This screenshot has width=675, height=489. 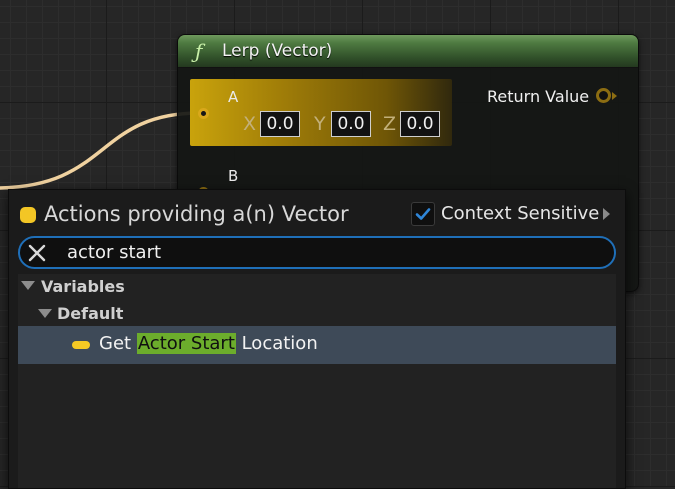 What do you see at coordinates (317, 252) in the screenshot?
I see `search-input: actor start` at bounding box center [317, 252].